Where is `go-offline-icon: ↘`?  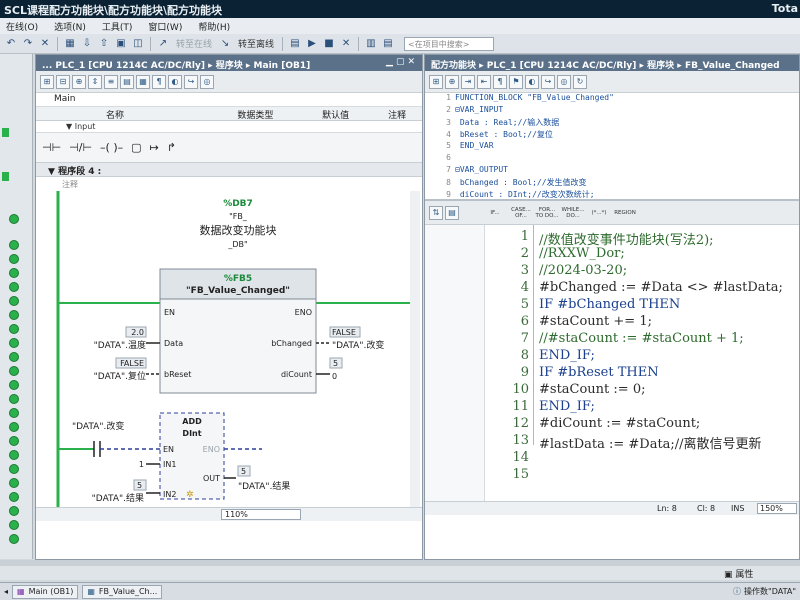
go-offline-icon: ↘ is located at coordinates (225, 44).